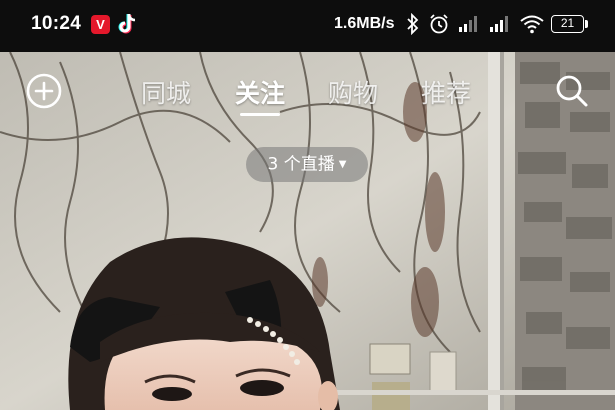  I want to click on tiktok-icon, so click(127, 24).